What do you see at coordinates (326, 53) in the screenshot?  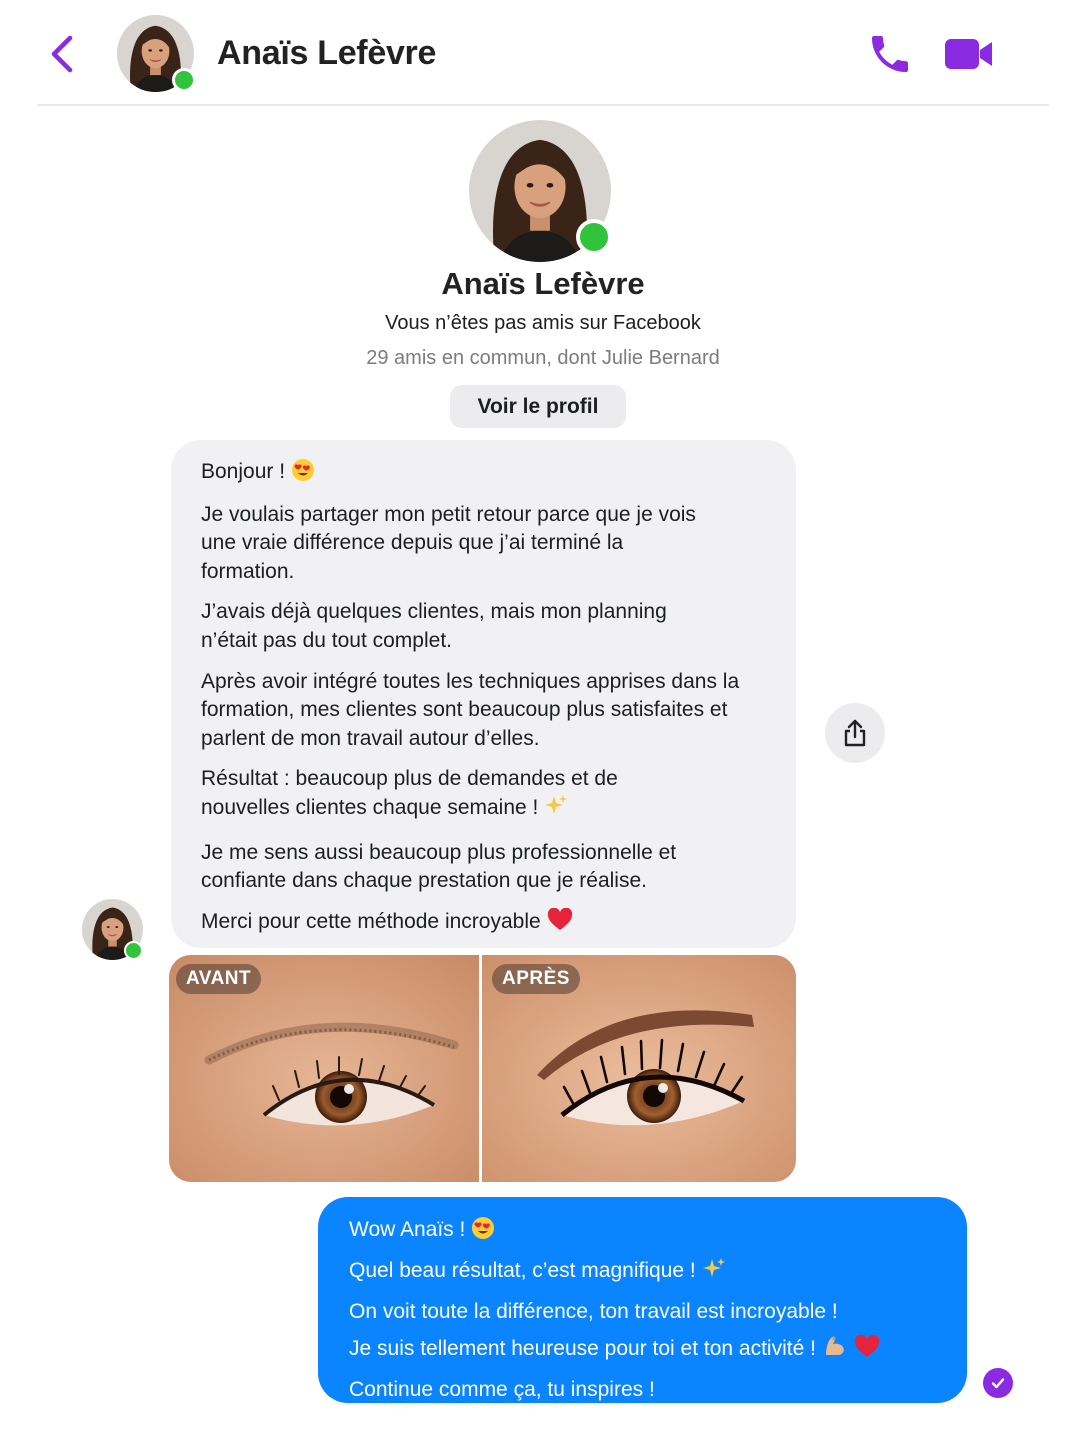 I see `header-contact-name: Anaïs Lefèvre` at bounding box center [326, 53].